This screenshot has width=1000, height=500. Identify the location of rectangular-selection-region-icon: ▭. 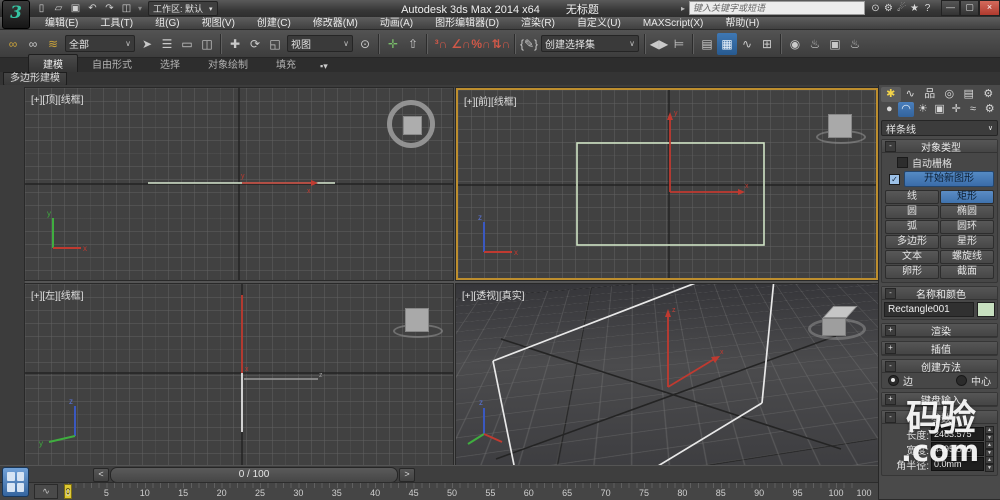
(187, 44).